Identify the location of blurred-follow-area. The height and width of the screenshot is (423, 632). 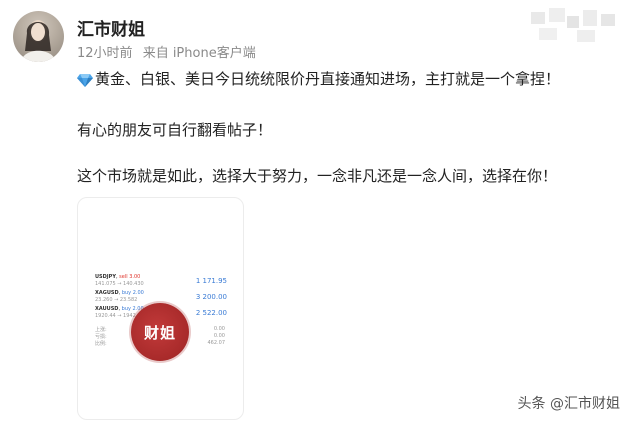
(573, 25).